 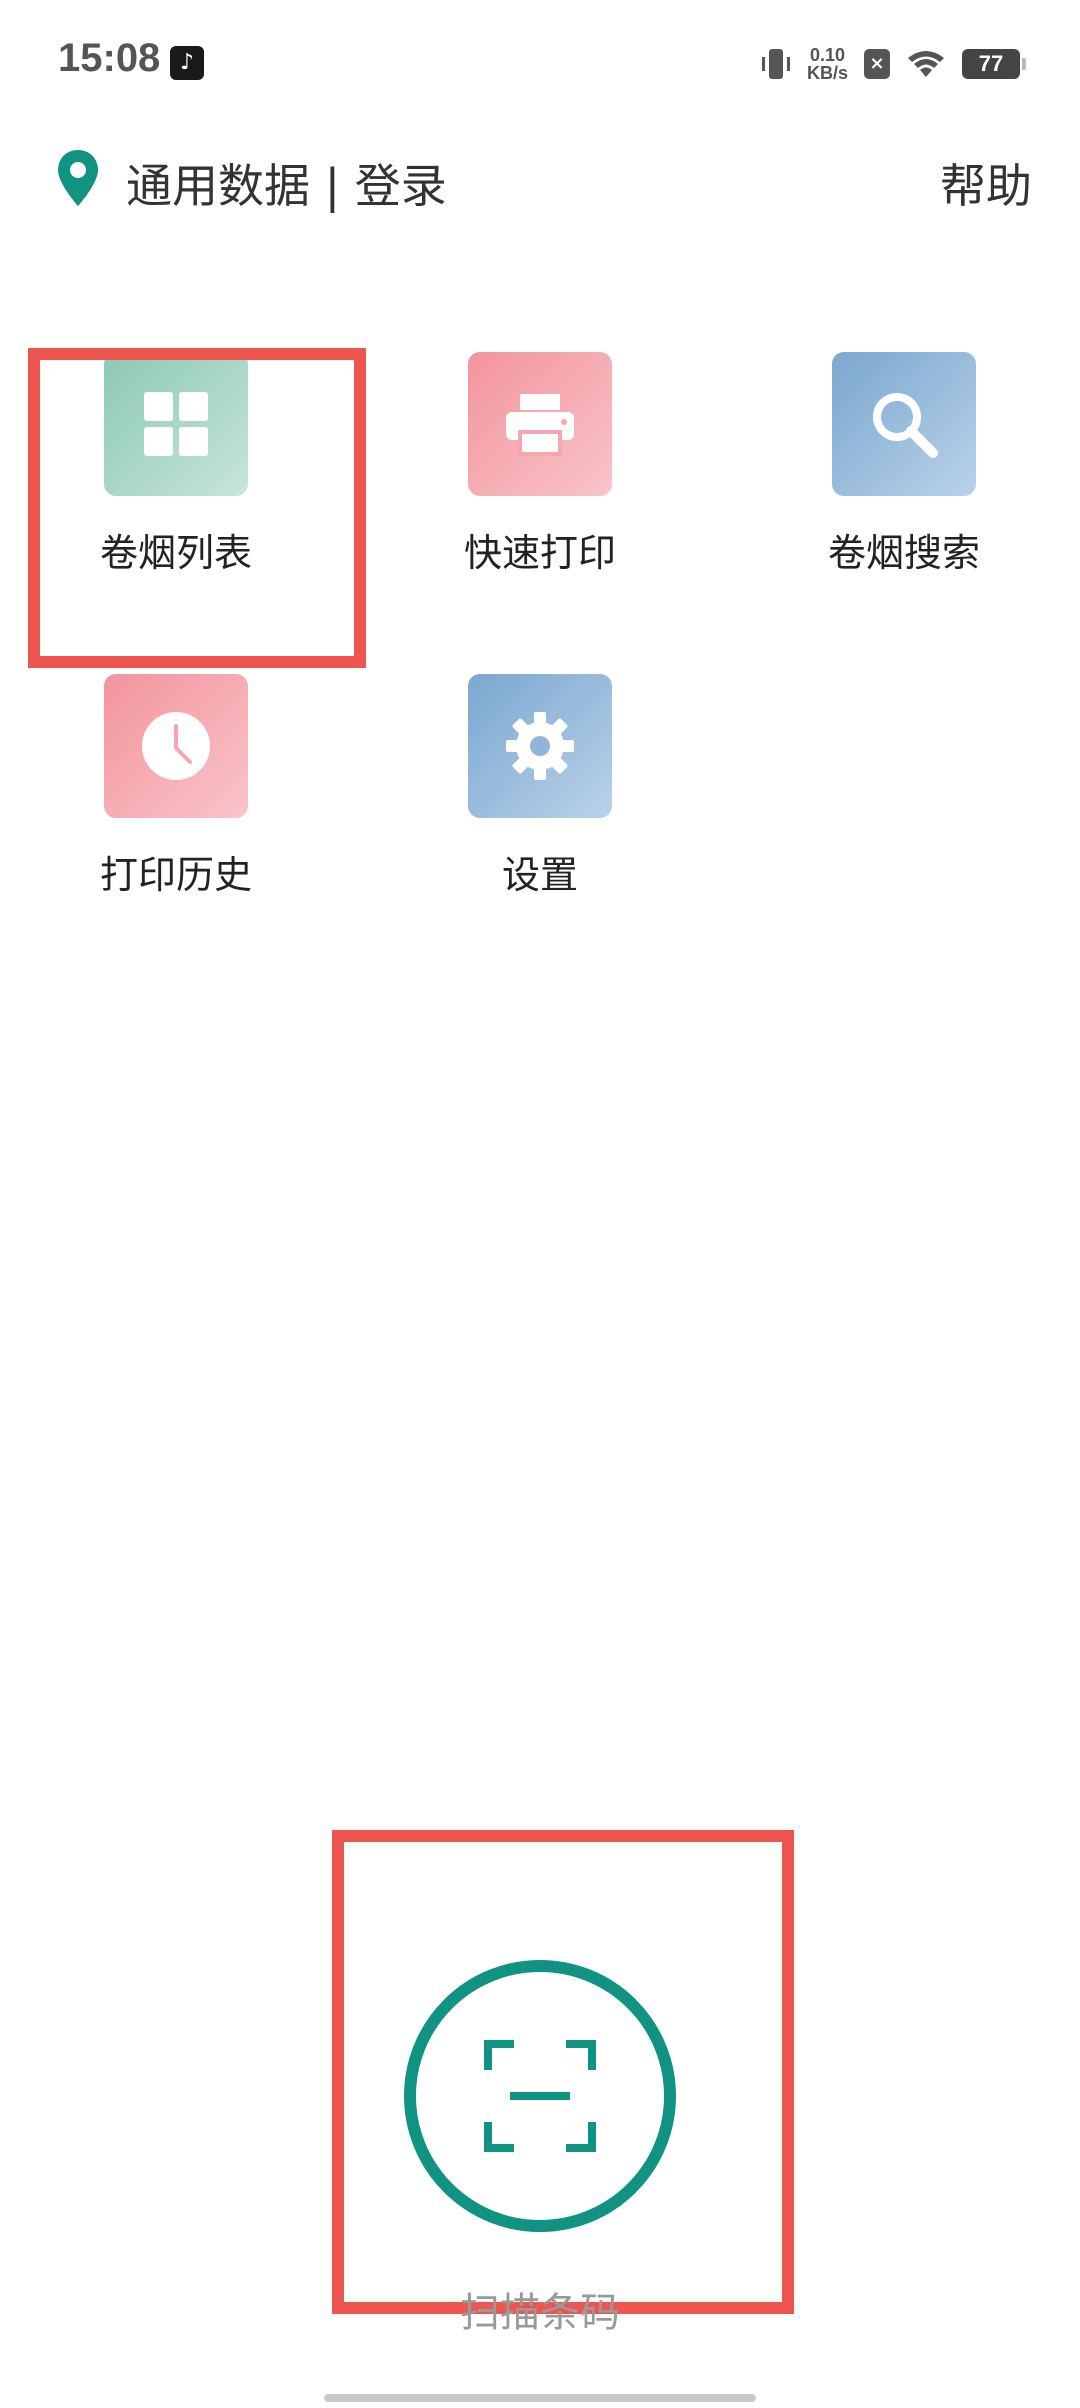 I want to click on header-title: 通用数据 | 登录, so click(x=286, y=183).